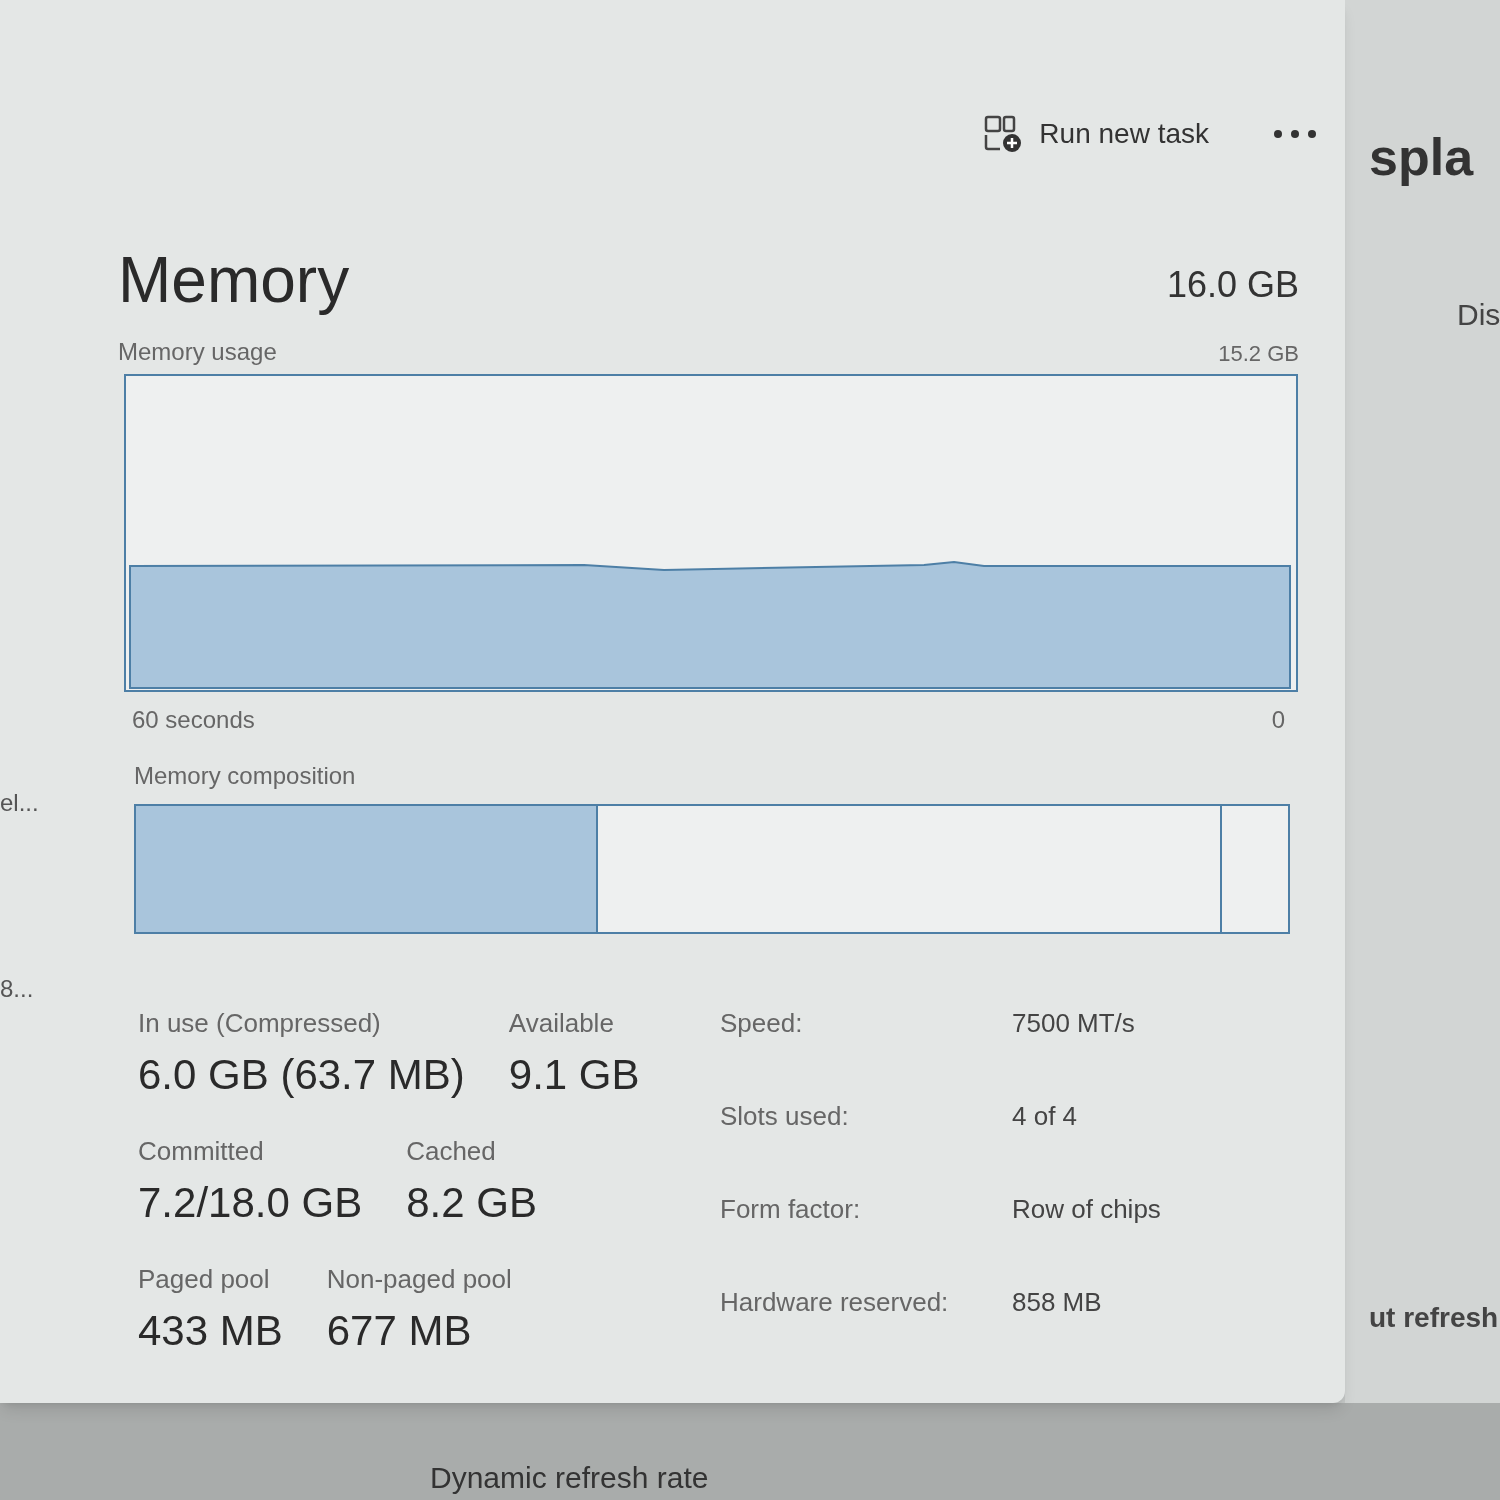 This screenshot has height=1500, width=1500. I want to click on property-label: Hardware reserved:, so click(835, 1302).